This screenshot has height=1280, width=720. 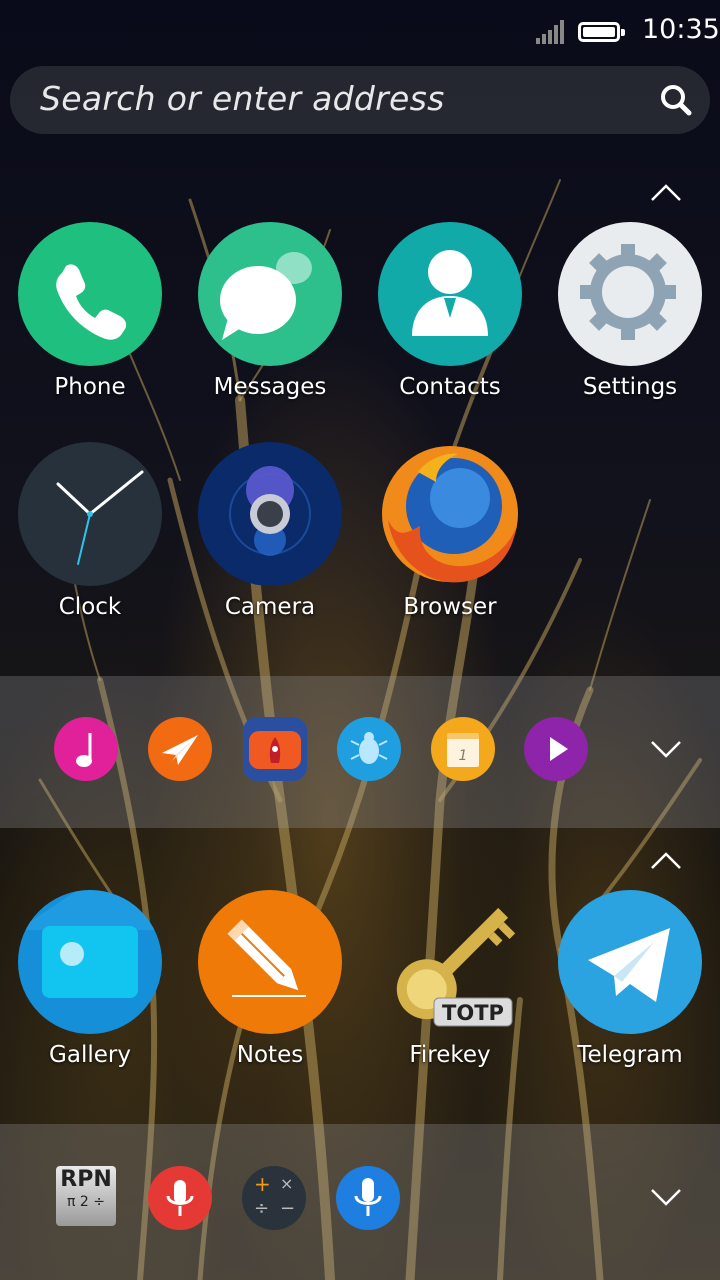 I want to click on rocket-icon, so click(x=275, y=749).